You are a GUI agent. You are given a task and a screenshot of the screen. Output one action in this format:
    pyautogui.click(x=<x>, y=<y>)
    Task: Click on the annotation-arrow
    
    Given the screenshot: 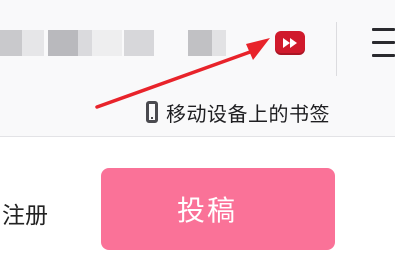 What is the action you would take?
    pyautogui.click(x=182, y=73)
    